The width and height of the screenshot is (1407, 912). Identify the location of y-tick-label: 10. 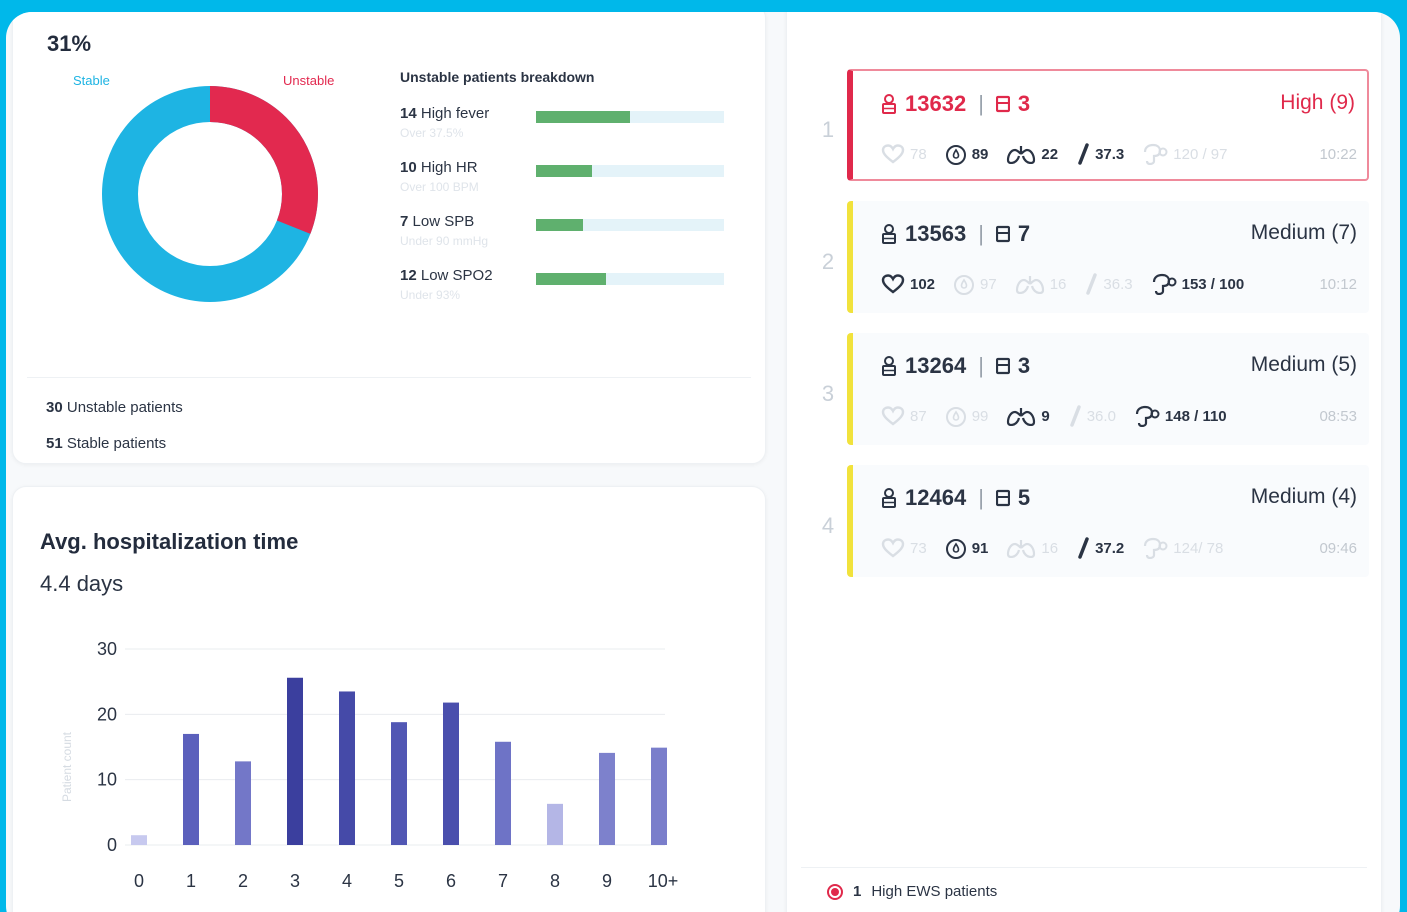
(107, 780).